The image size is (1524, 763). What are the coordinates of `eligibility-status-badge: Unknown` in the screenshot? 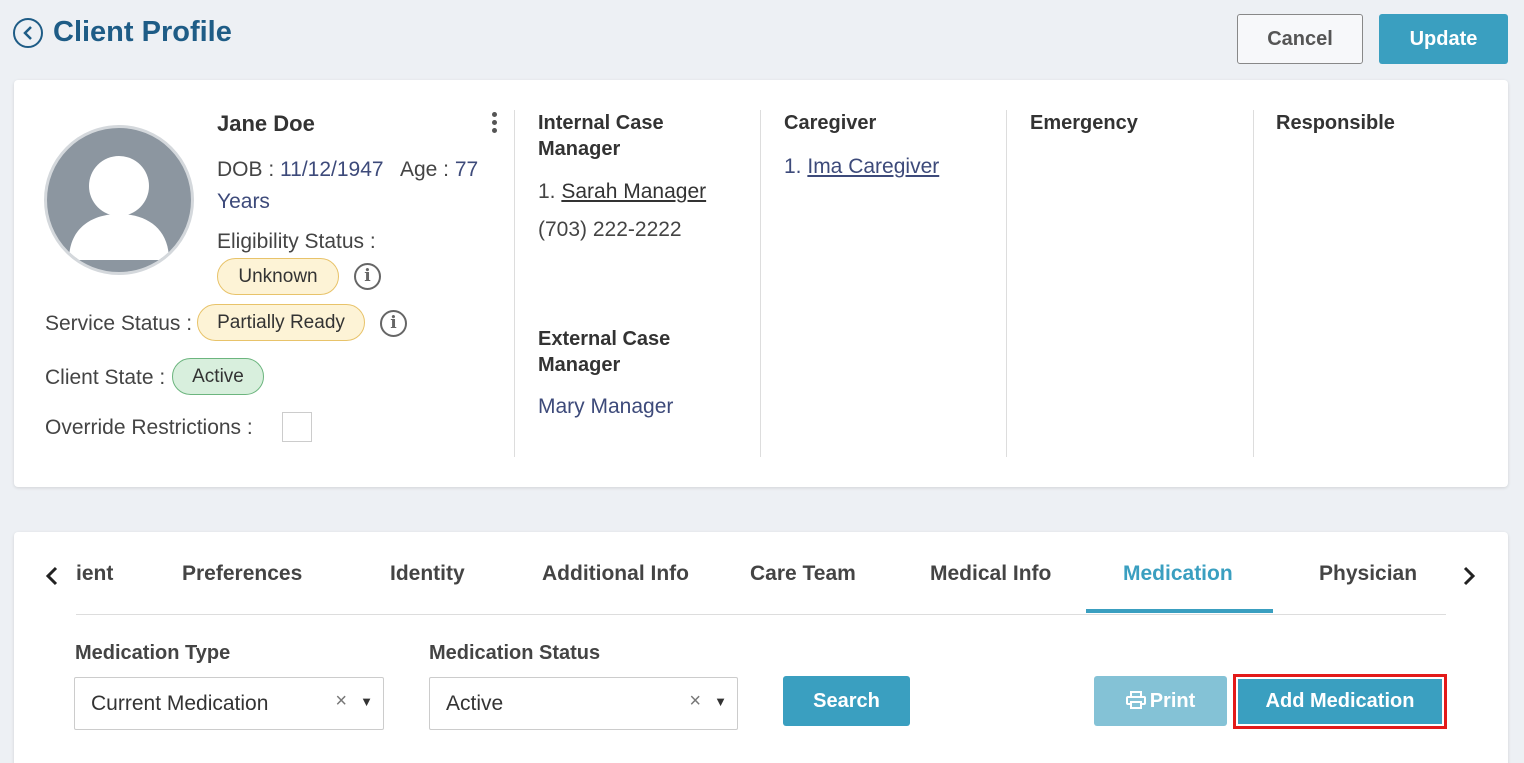 It's located at (278, 276).